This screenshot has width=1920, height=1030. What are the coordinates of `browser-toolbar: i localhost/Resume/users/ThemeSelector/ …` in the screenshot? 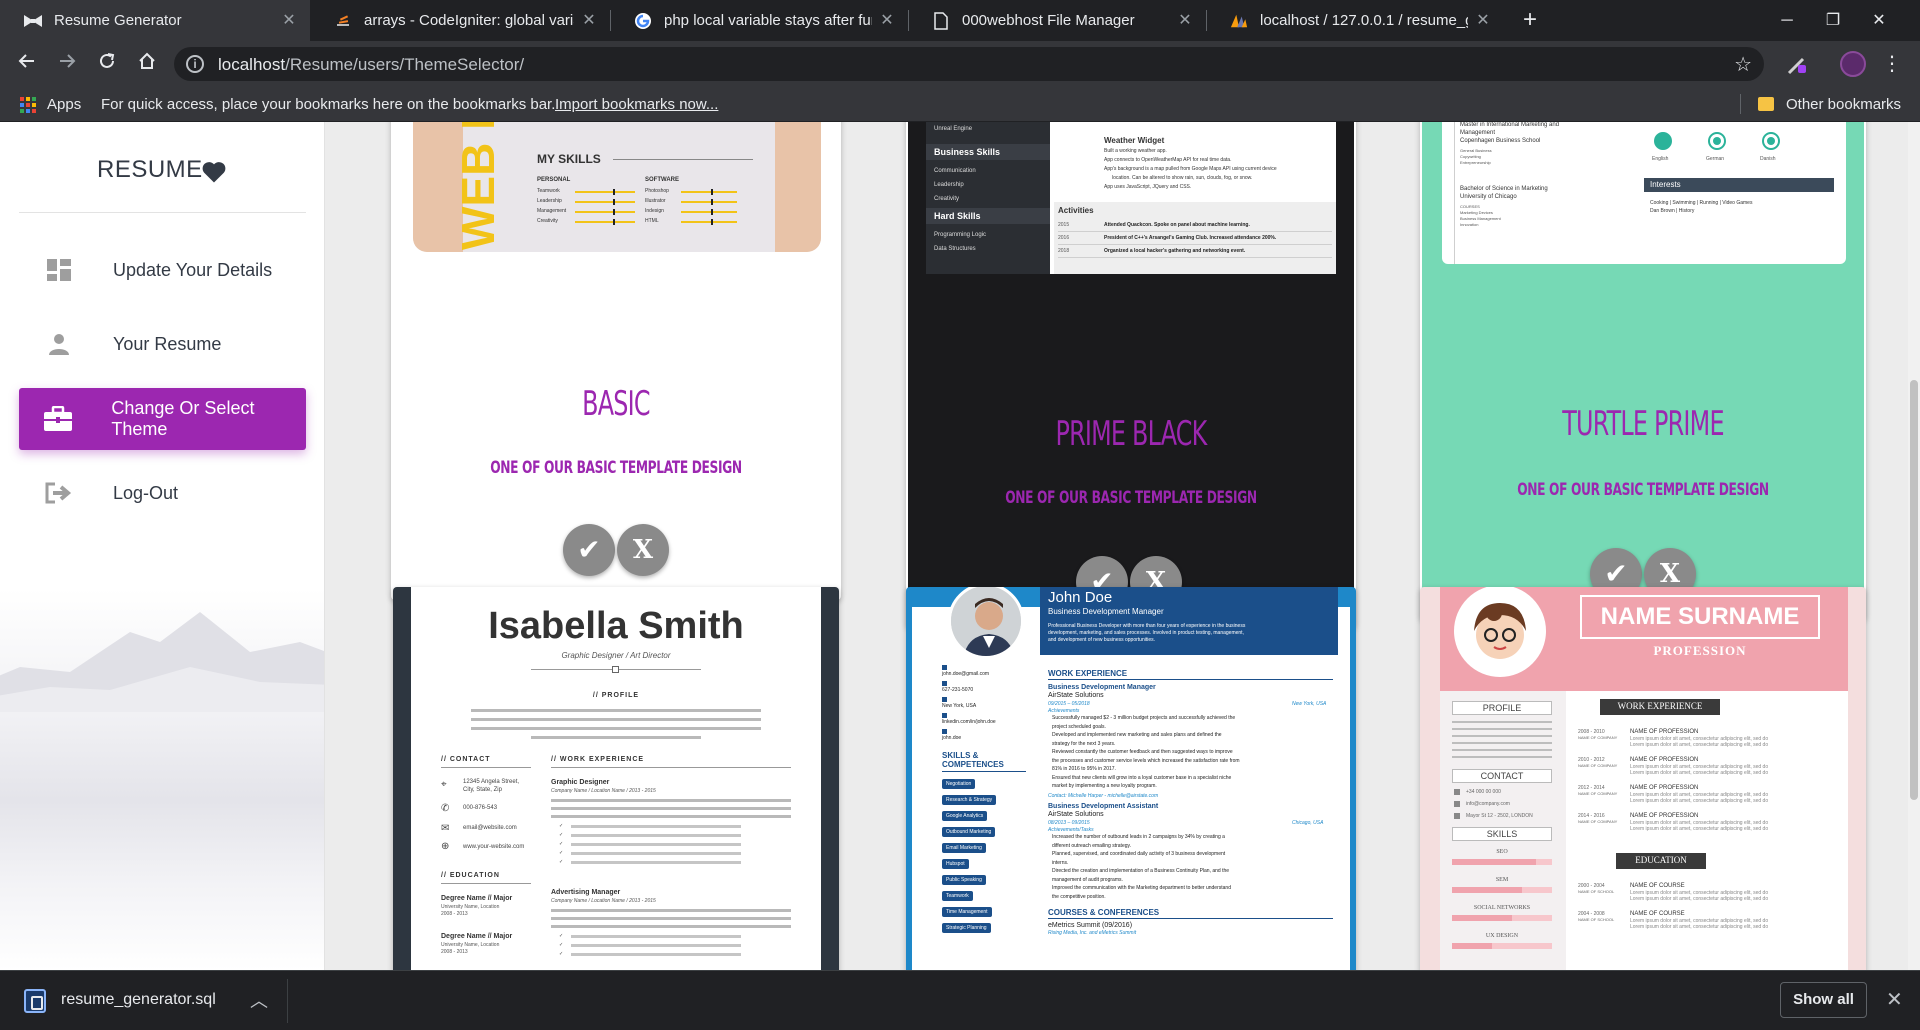 It's located at (960, 64).